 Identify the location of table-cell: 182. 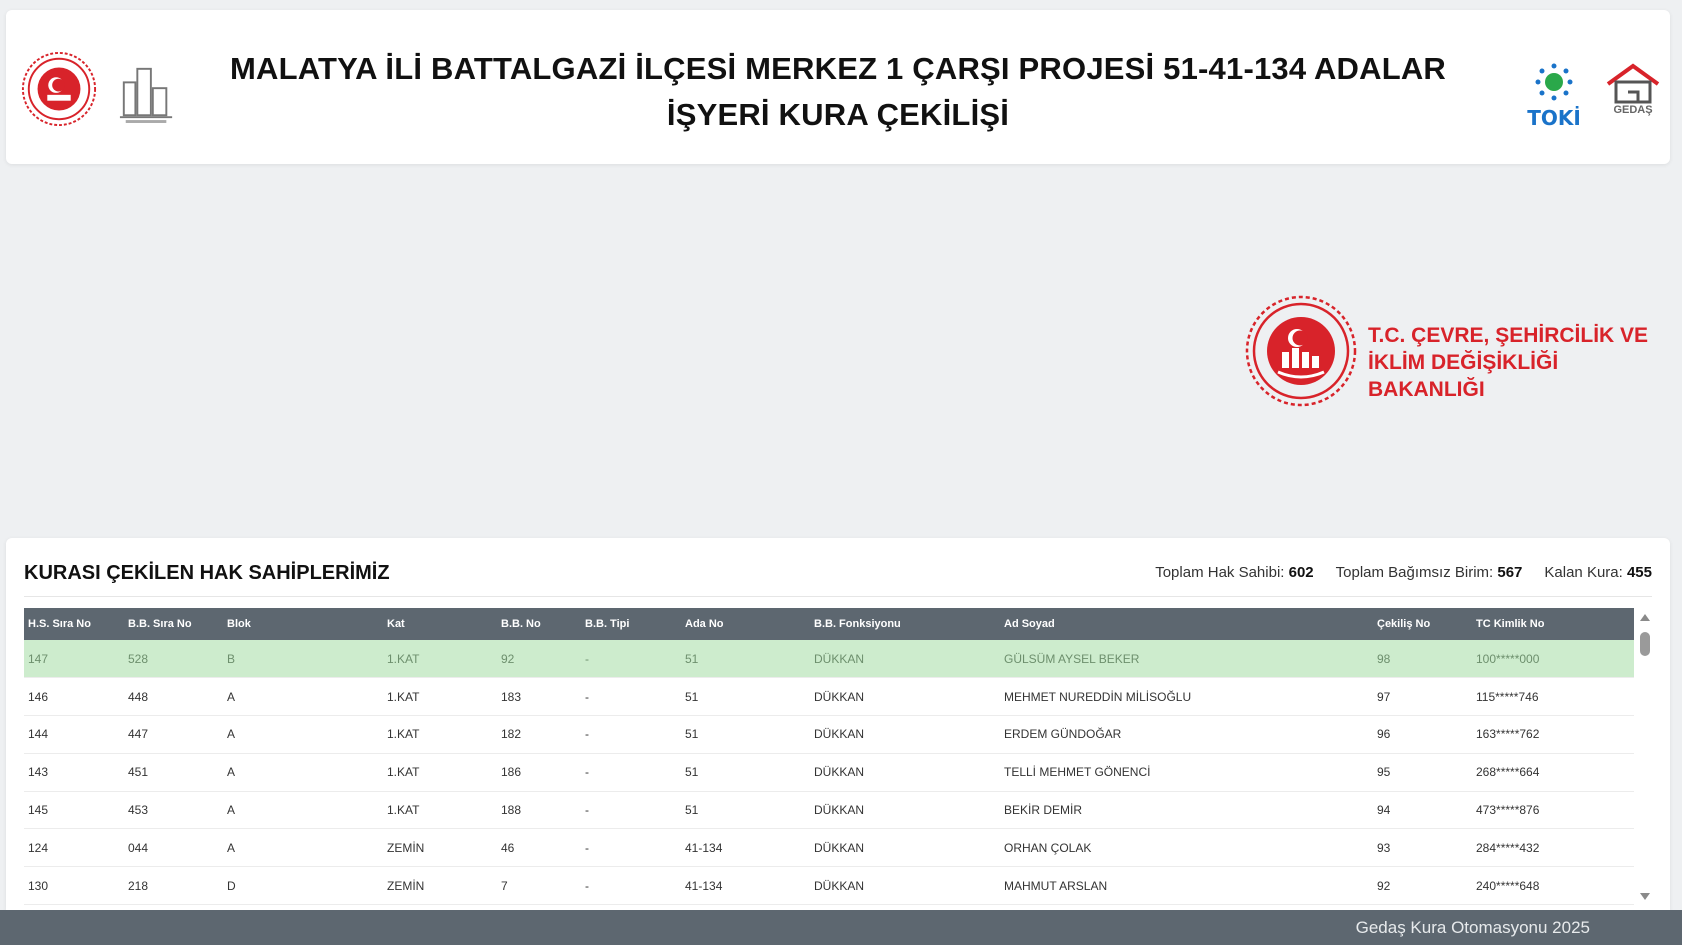
(511, 734).